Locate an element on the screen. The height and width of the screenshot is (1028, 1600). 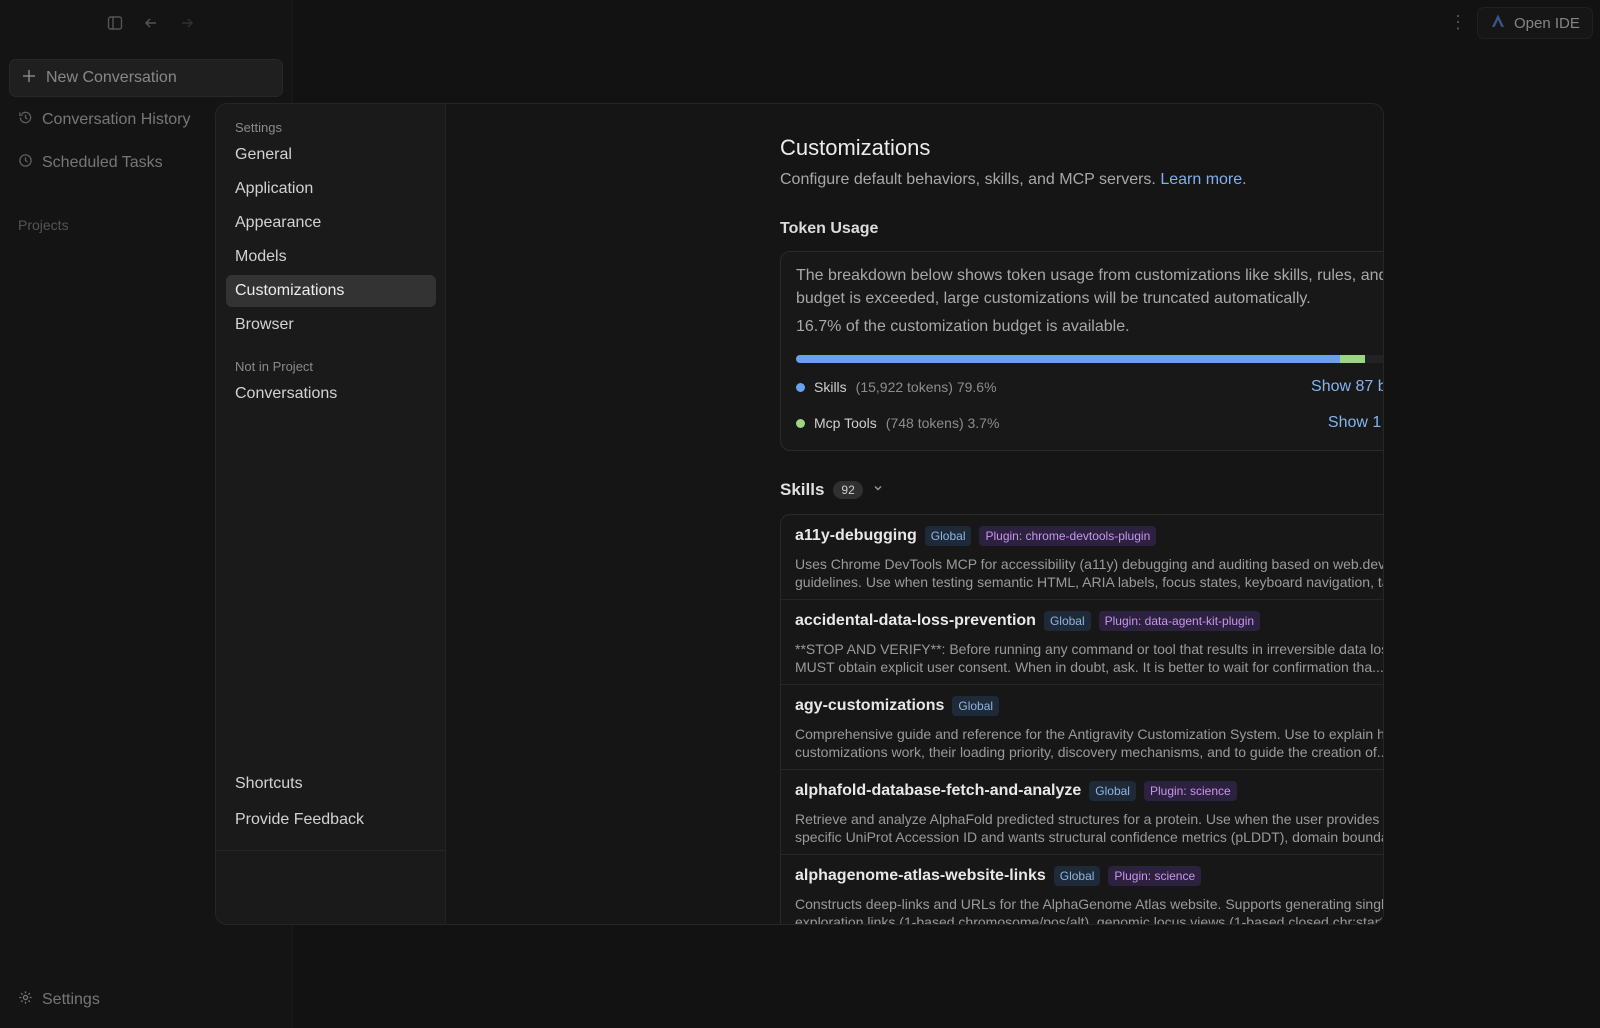
clock-icon is located at coordinates (25, 163).